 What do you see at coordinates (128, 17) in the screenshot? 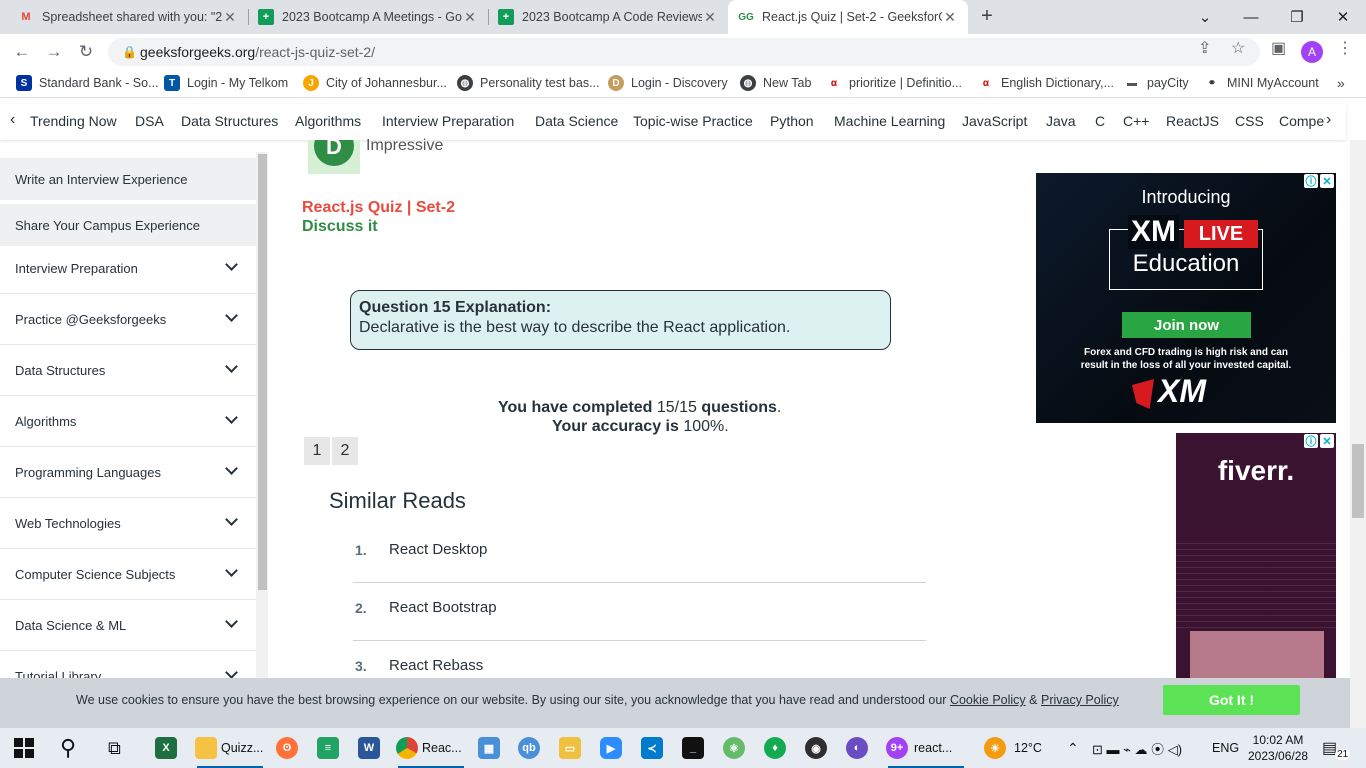
I see `tab-gmail: M Spreadsheet shared with you: "2023 ✕` at bounding box center [128, 17].